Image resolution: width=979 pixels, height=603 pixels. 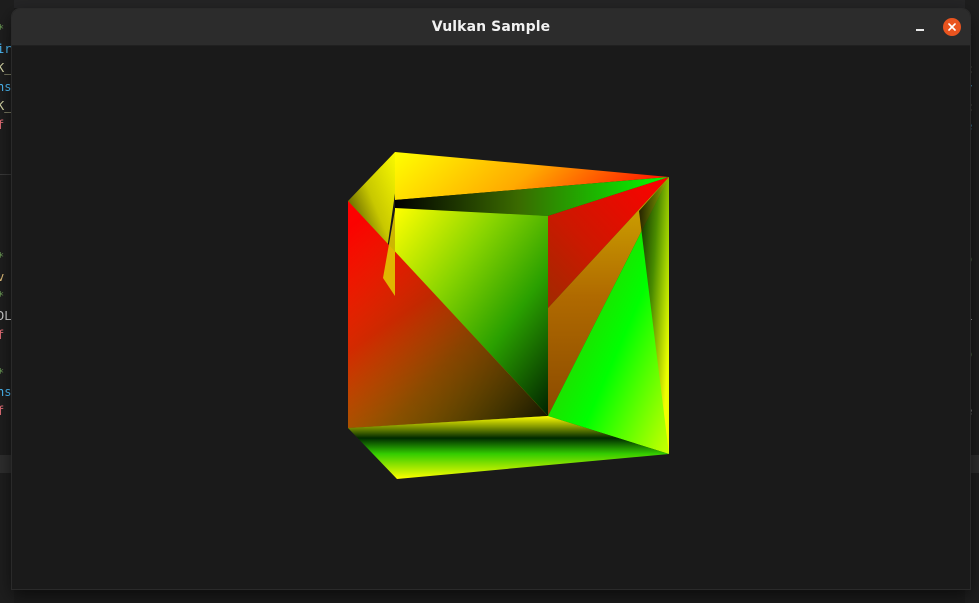 What do you see at coordinates (2, 277) in the screenshot?
I see `code-fragment: v` at bounding box center [2, 277].